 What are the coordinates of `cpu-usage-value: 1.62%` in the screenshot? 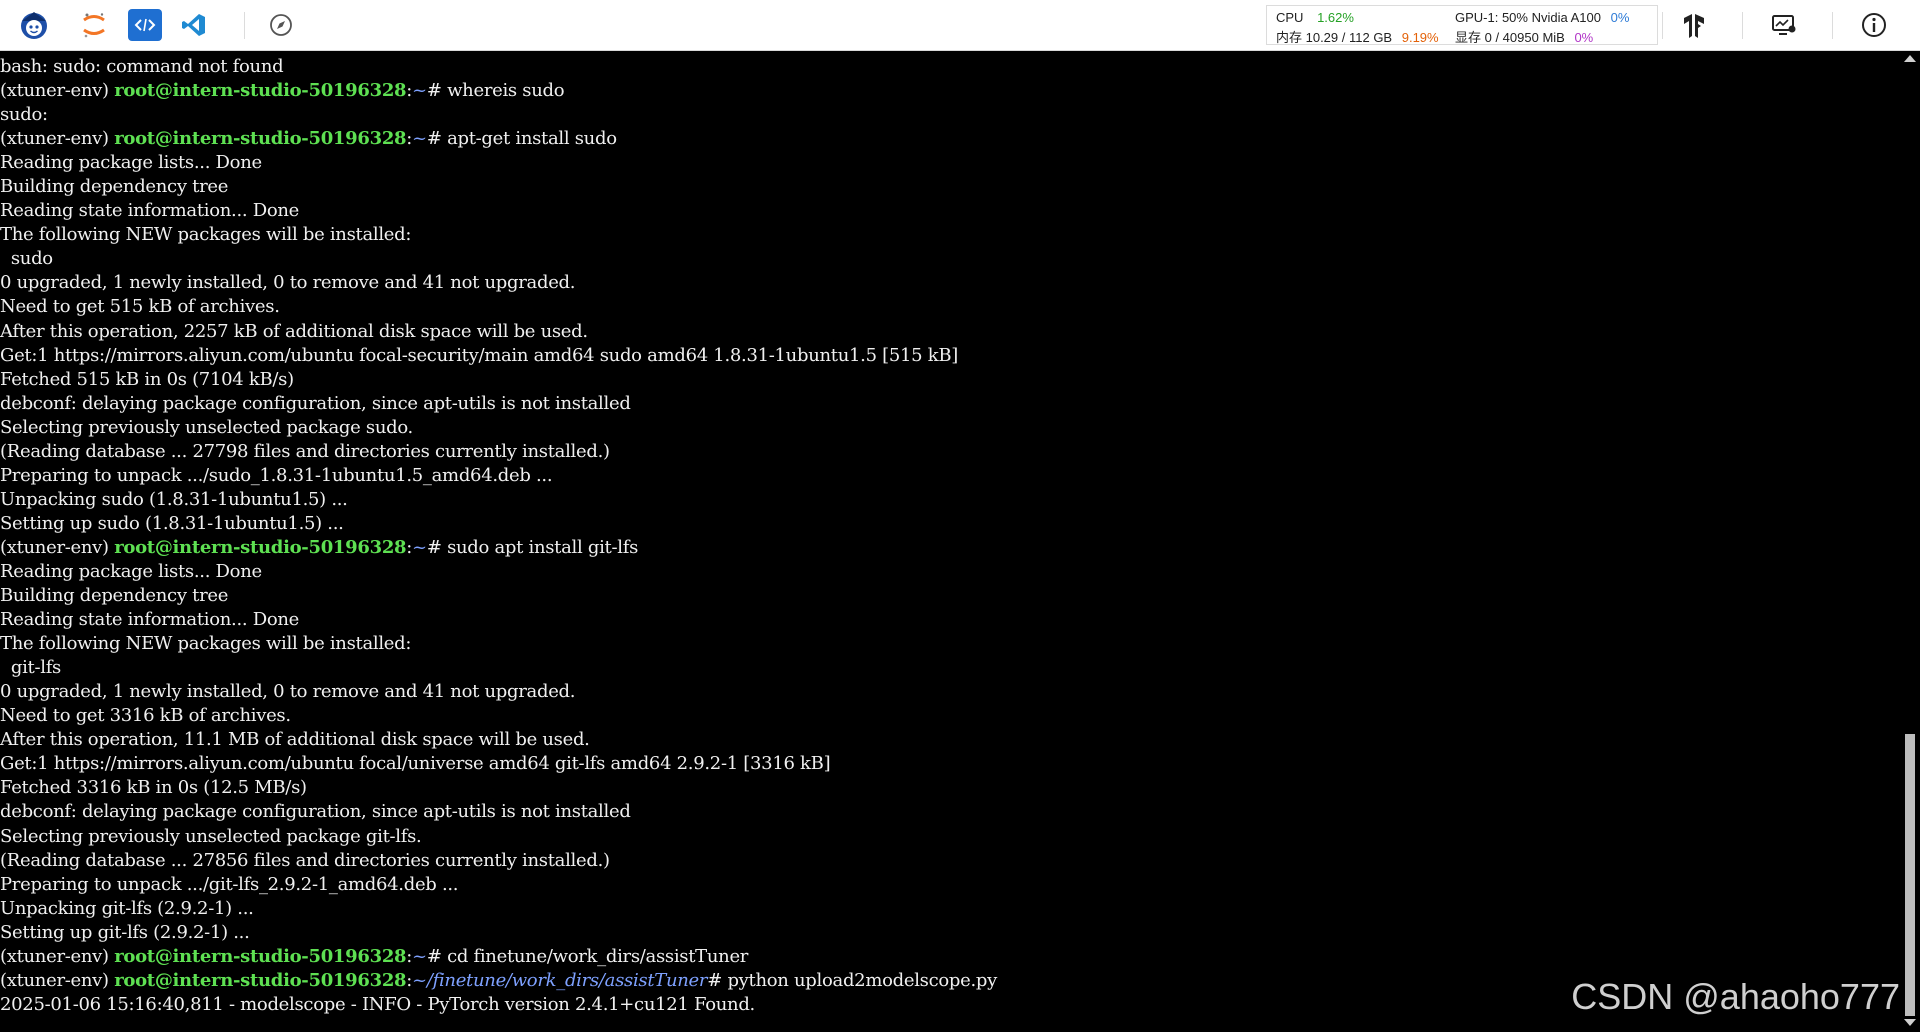 It's located at (1335, 17).